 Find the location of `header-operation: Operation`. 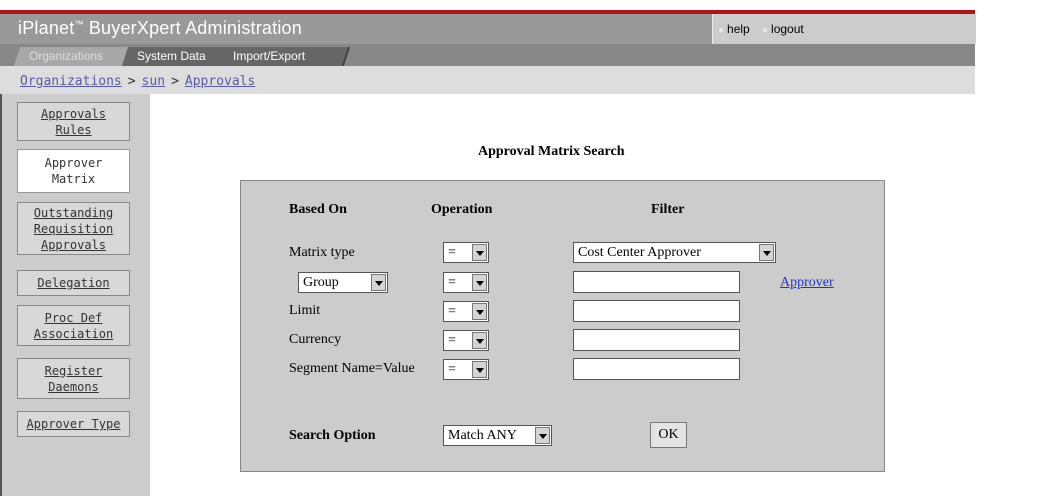

header-operation: Operation is located at coordinates (462, 209).